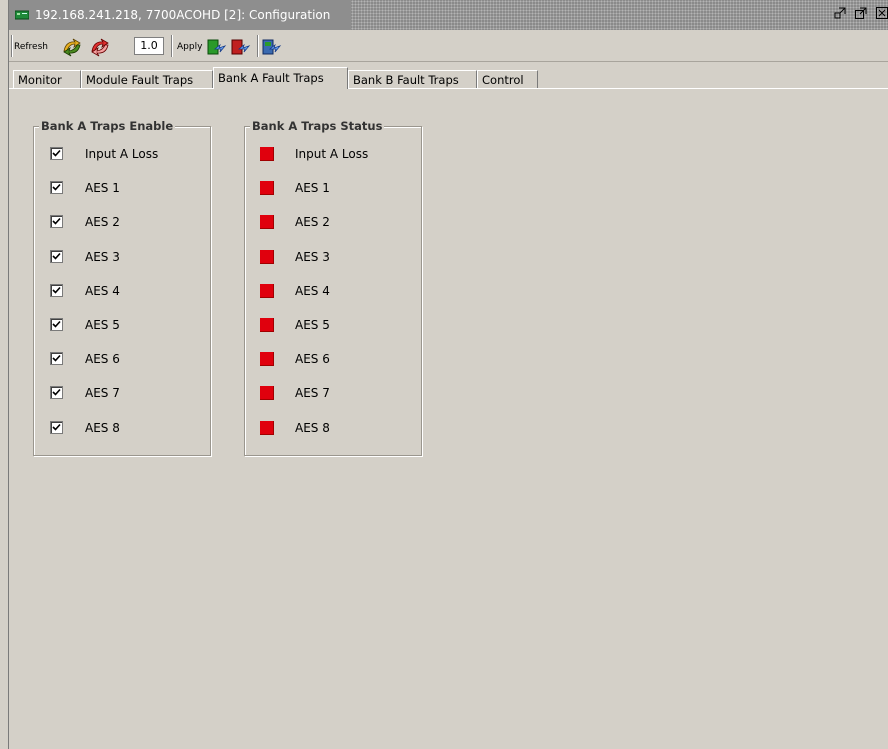  What do you see at coordinates (22, 15) in the screenshot?
I see `module-card-icon` at bounding box center [22, 15].